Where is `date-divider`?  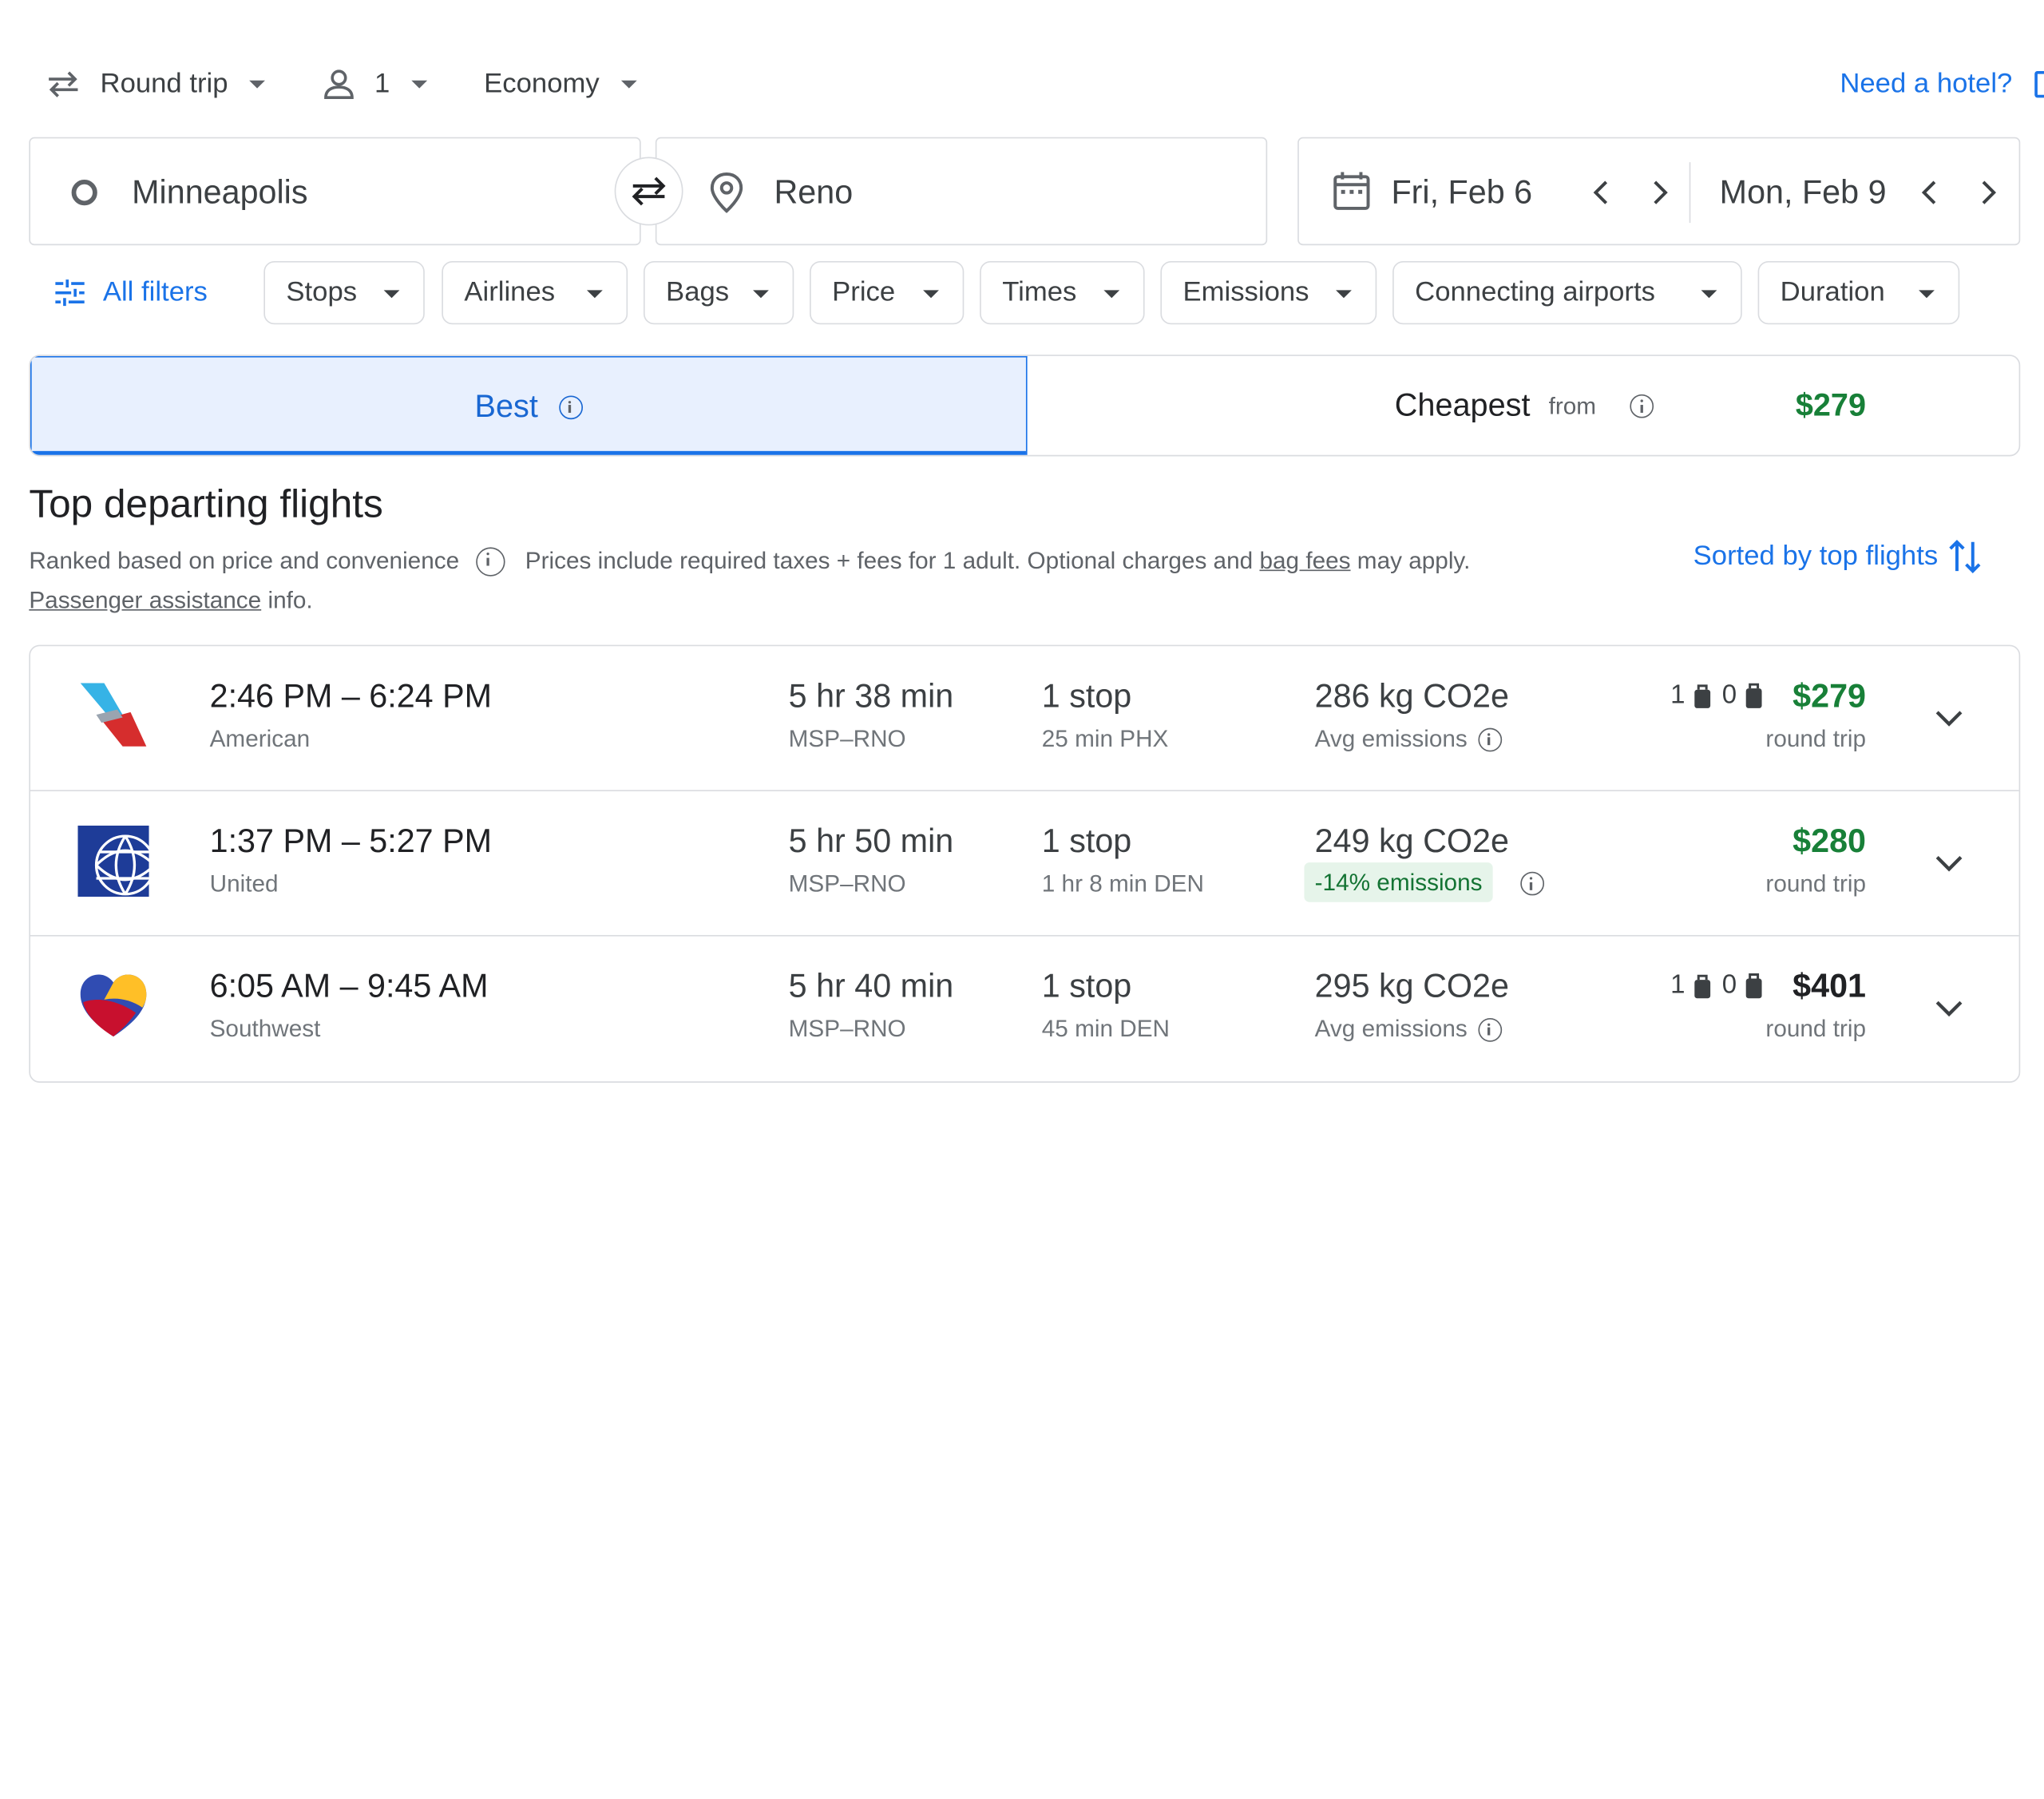
date-divider is located at coordinates (1690, 193).